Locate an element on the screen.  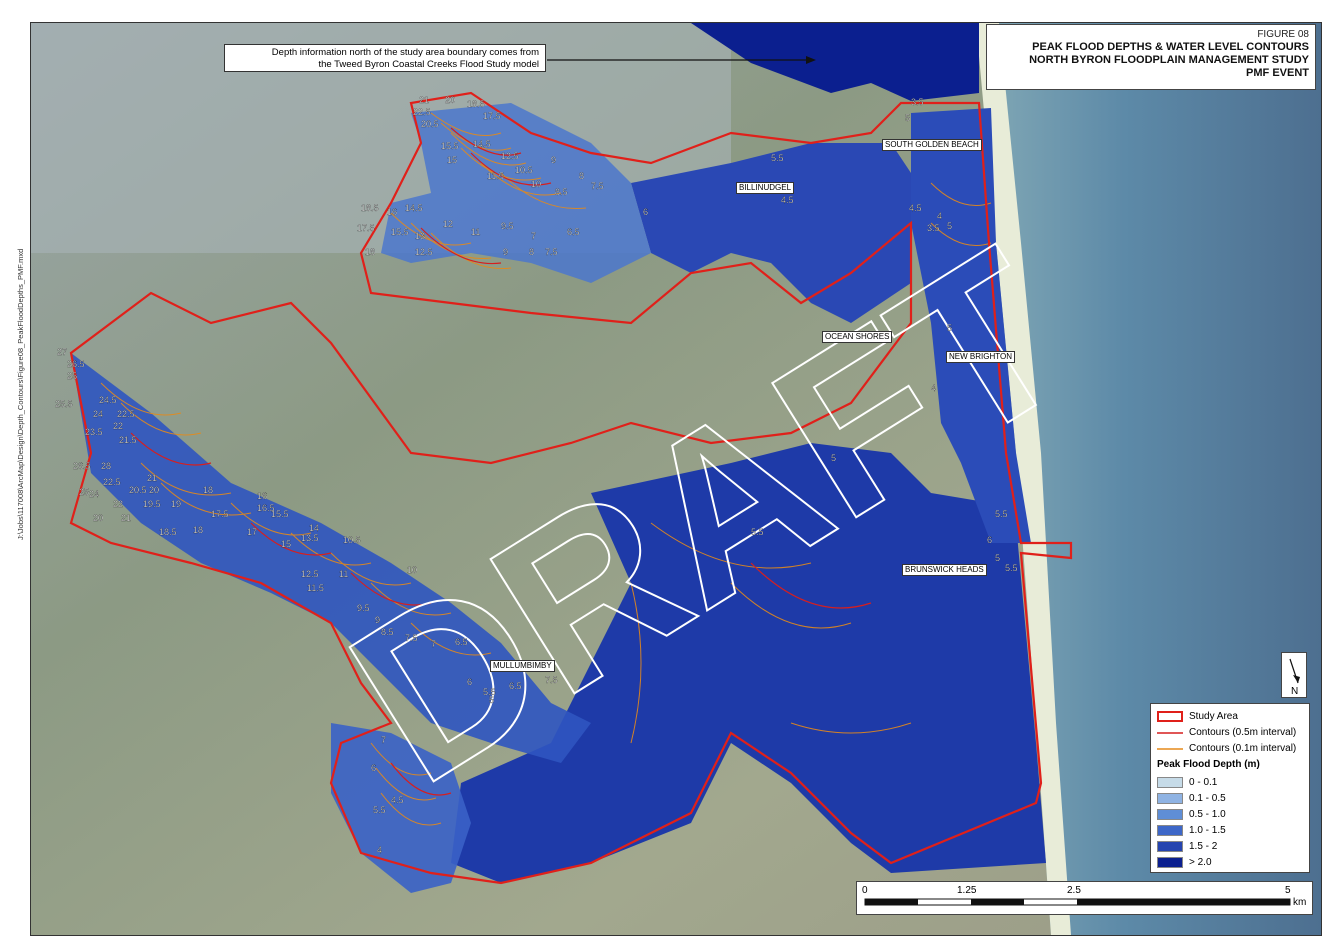
legend-study-area: Study Area is located at coordinates (1230, 716).